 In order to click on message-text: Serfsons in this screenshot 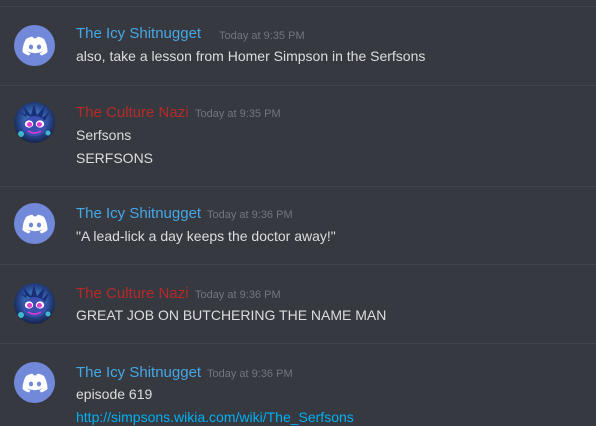, I will do `click(104, 135)`.